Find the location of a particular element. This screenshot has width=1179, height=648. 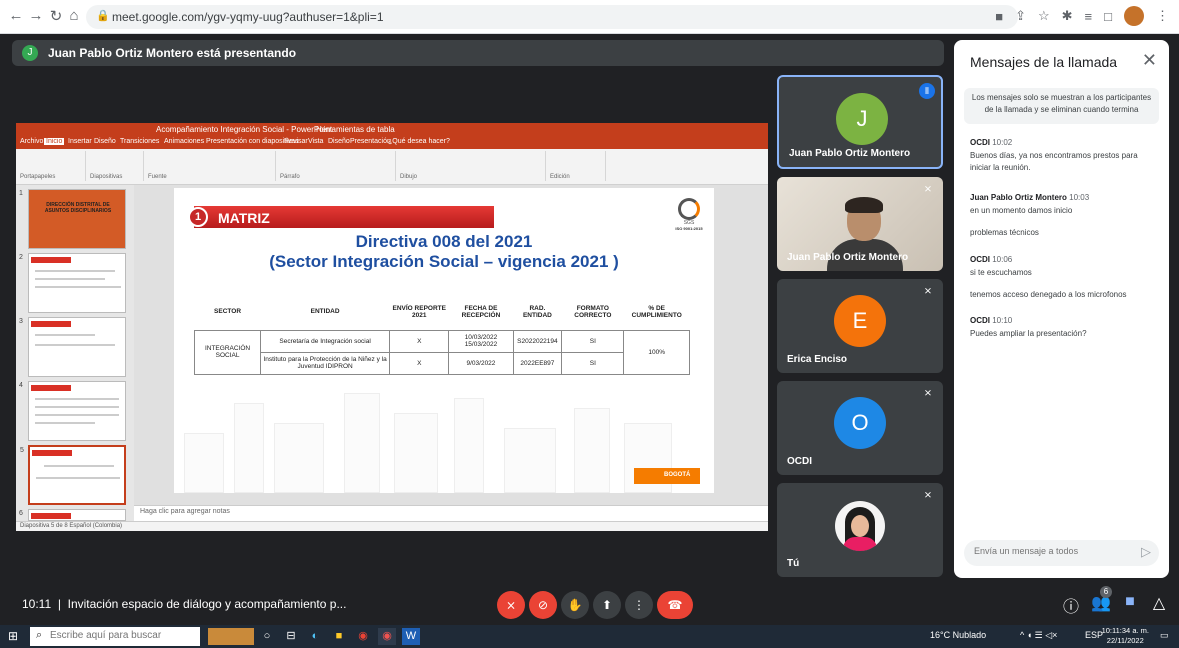

taskview-icon: ⊟ is located at coordinates (291, 636).